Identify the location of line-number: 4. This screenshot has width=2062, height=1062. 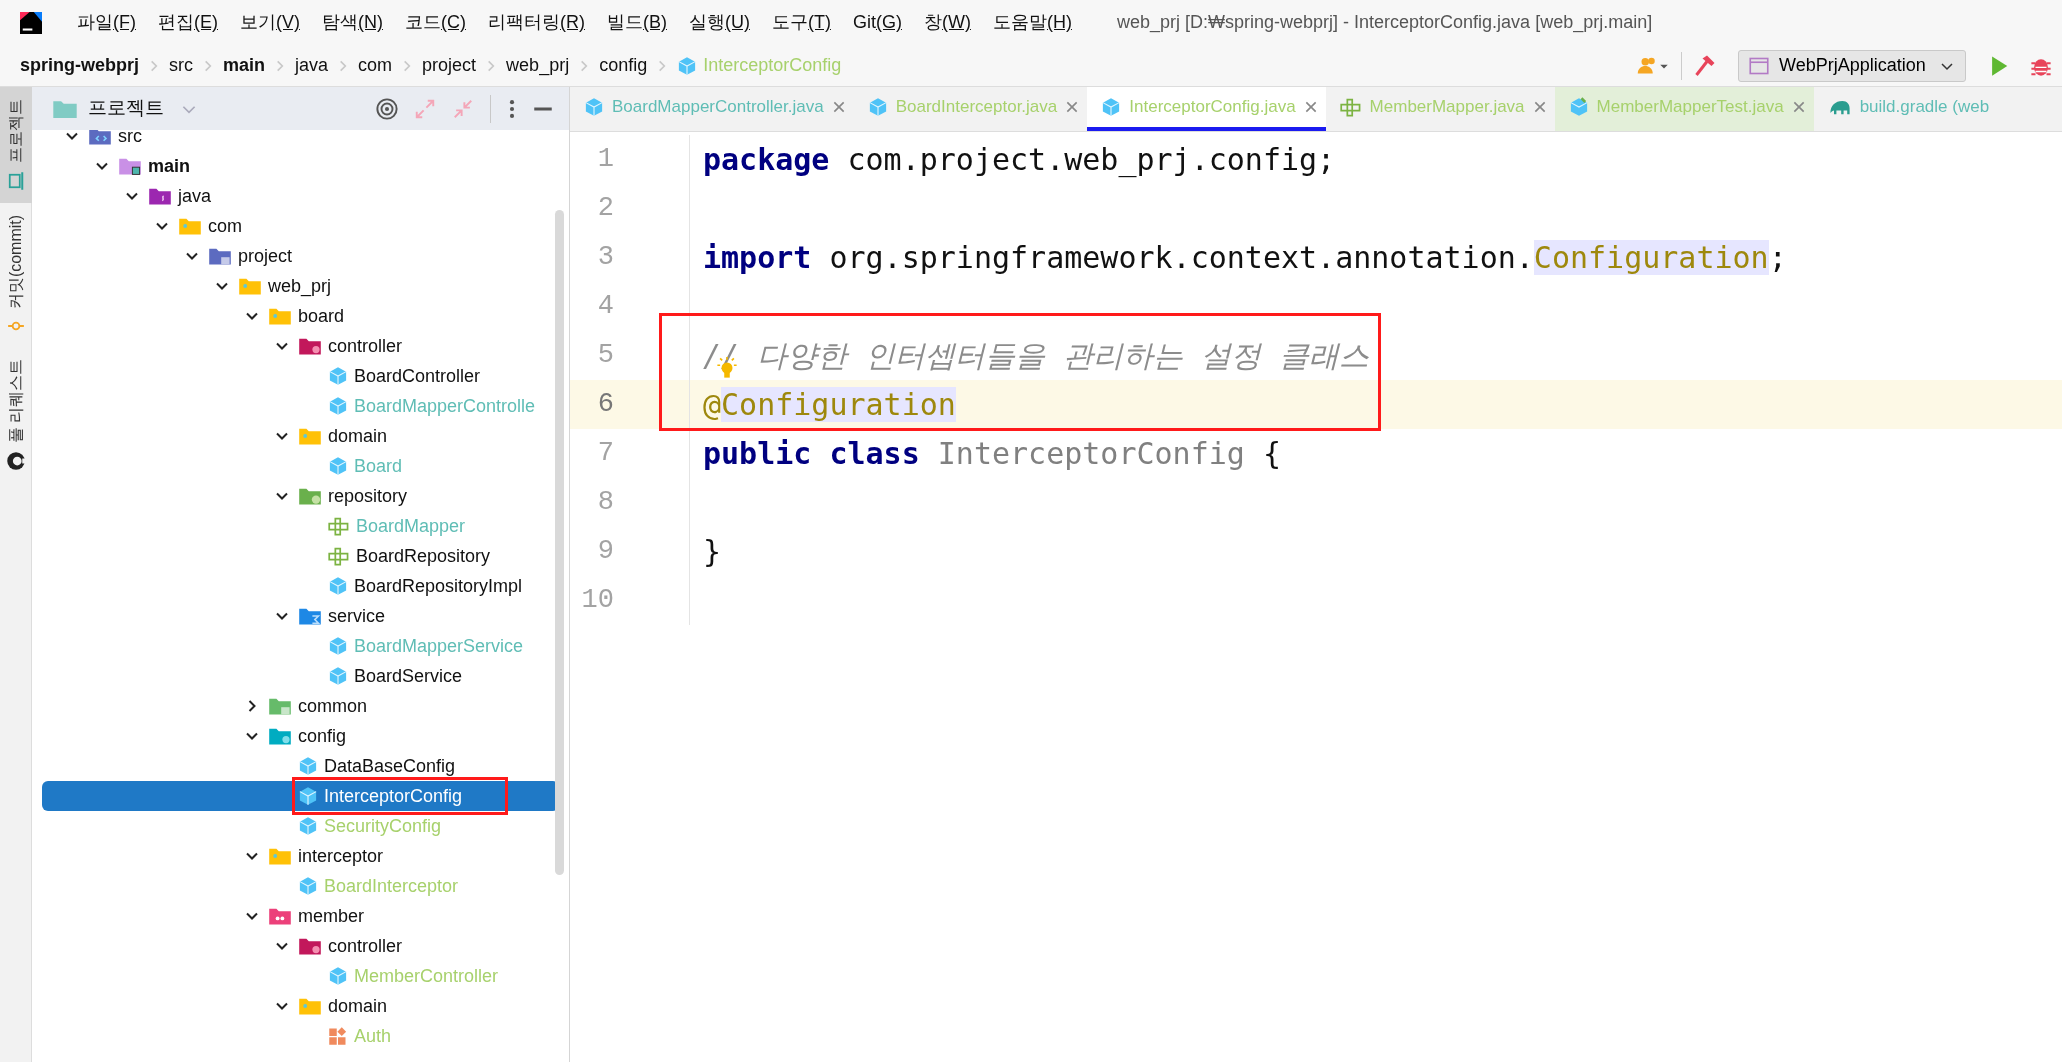
(630, 306).